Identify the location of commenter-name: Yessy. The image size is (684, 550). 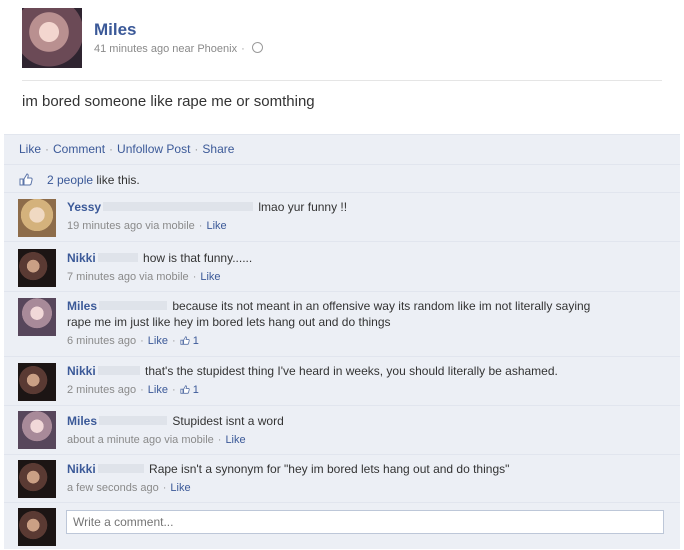
(84, 207).